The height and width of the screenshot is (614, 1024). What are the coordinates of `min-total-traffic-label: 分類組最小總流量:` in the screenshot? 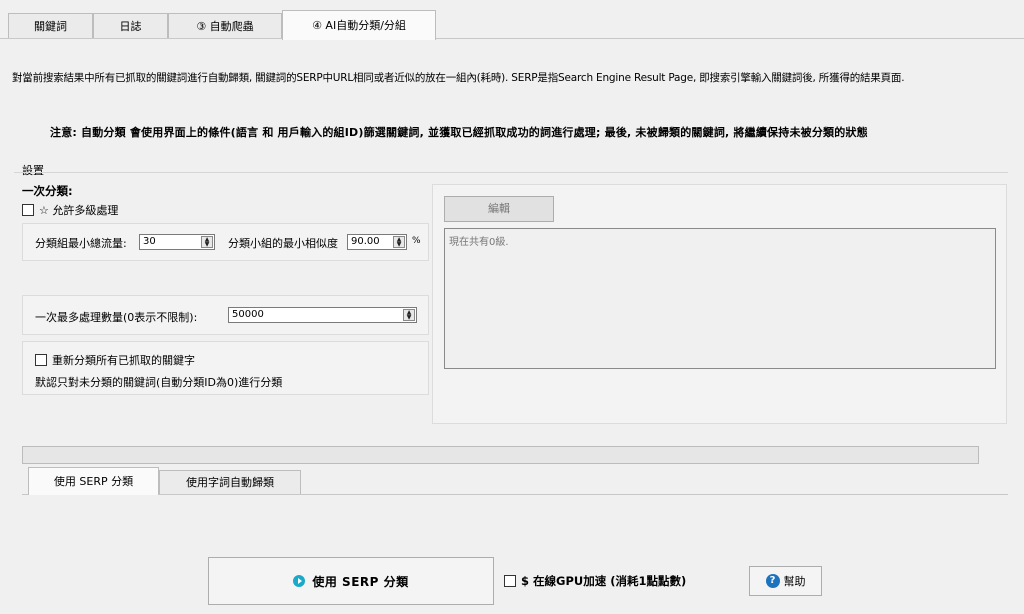 It's located at (81, 243).